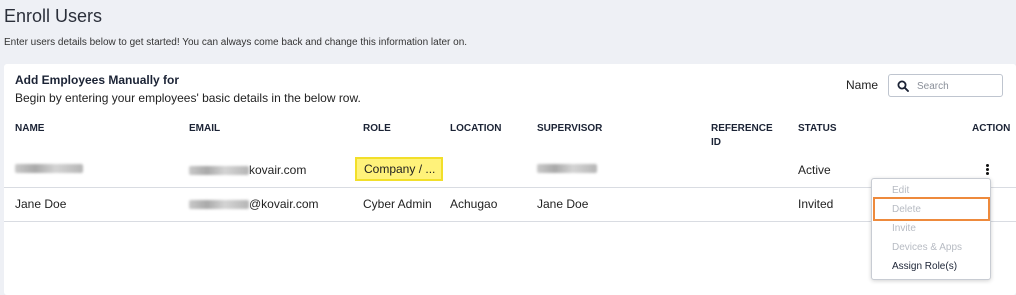  I want to click on row1-name, so click(49, 168).